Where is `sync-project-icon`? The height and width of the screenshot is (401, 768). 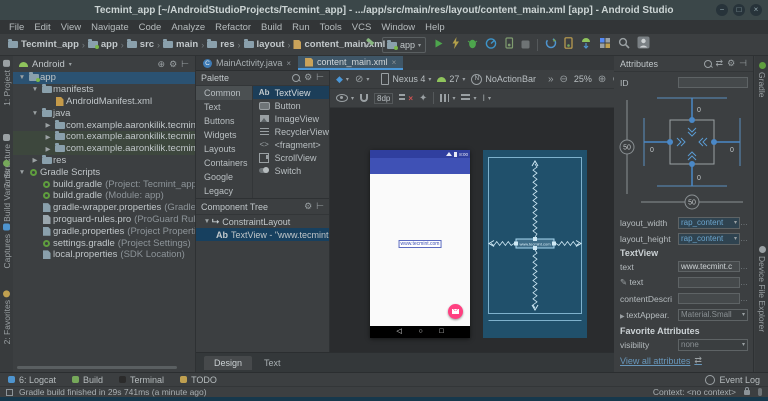
sync-project-icon is located at coordinates (551, 45).